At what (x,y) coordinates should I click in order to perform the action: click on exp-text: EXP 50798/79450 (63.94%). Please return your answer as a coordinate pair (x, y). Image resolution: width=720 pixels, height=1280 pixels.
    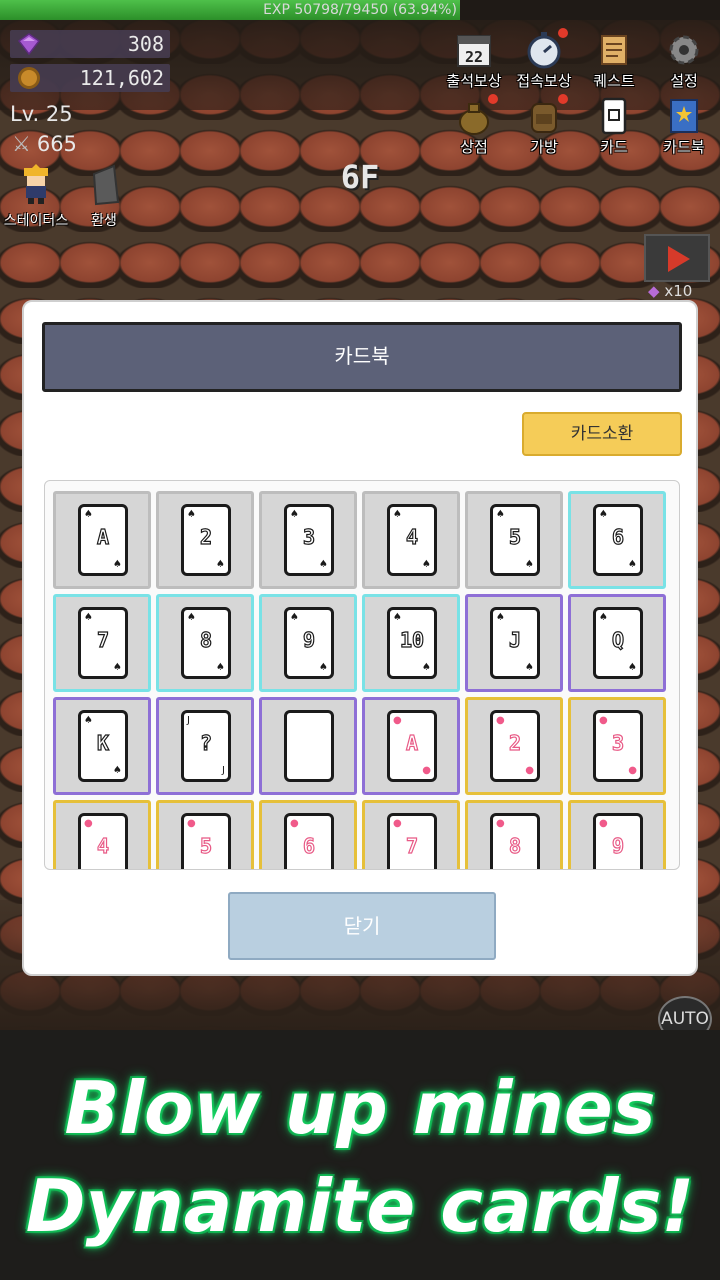
    Looking at the image, I should click on (360, 10).